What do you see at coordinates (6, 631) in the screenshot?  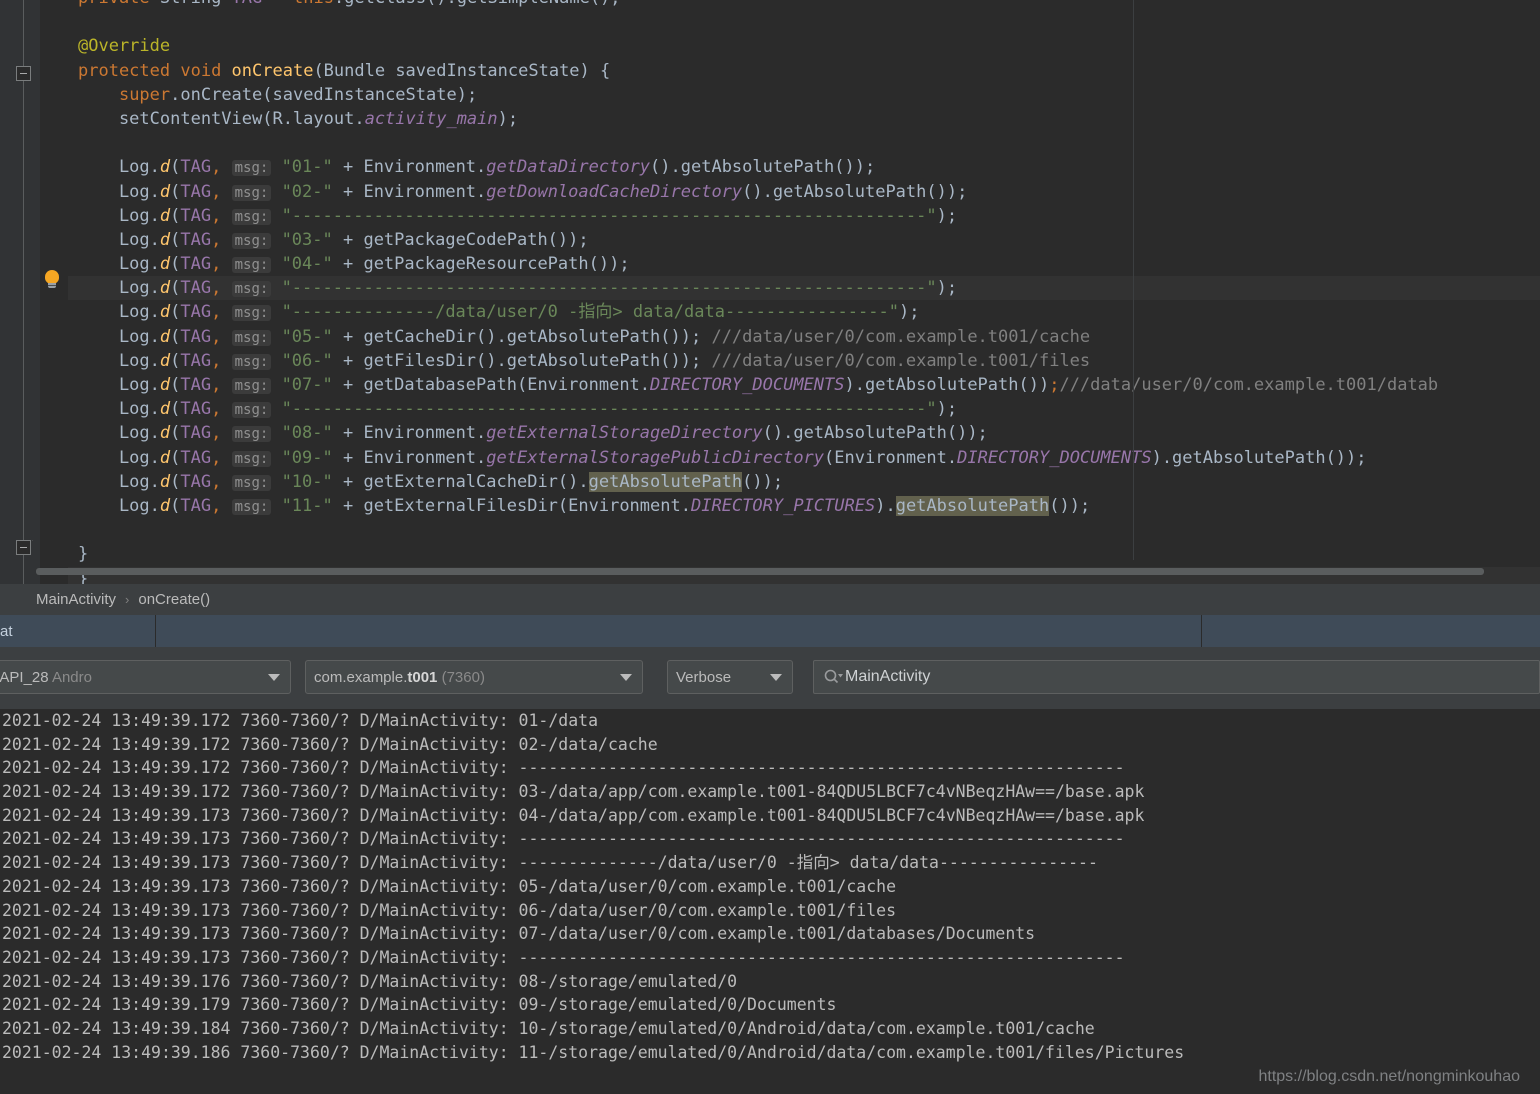 I see `tab-logcat-label: at` at bounding box center [6, 631].